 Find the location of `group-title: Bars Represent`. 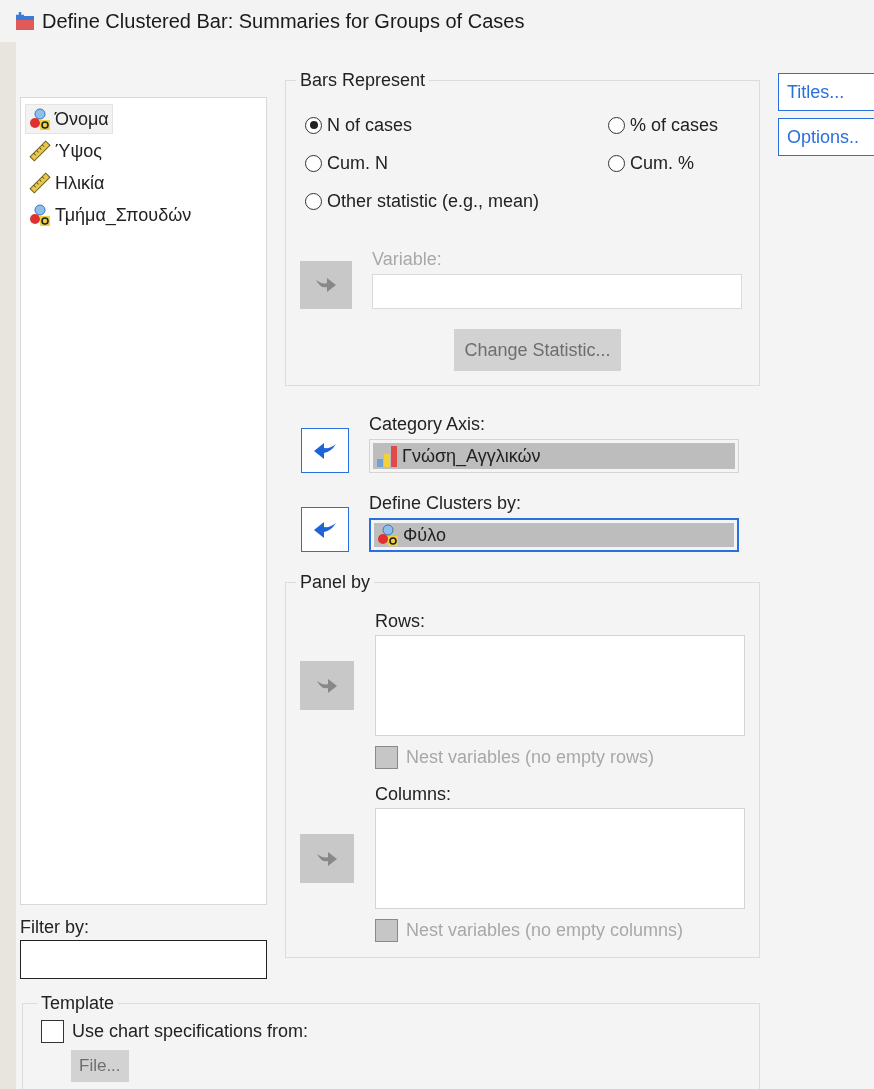

group-title: Bars Represent is located at coordinates (363, 80).